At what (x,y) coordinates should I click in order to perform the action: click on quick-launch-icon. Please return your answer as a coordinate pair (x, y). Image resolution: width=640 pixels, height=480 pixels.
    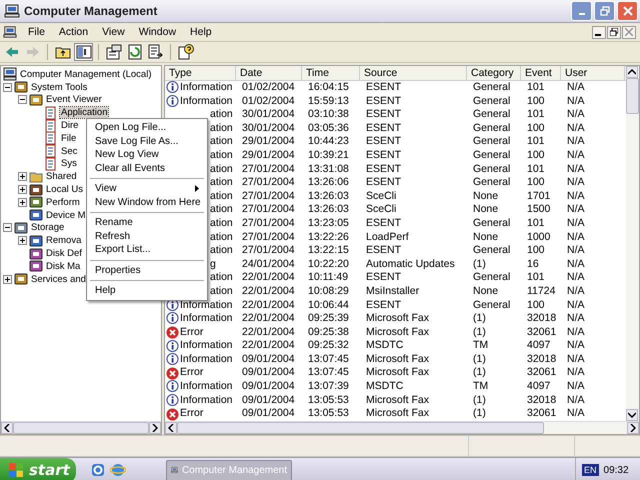
    Looking at the image, I should click on (98, 470).